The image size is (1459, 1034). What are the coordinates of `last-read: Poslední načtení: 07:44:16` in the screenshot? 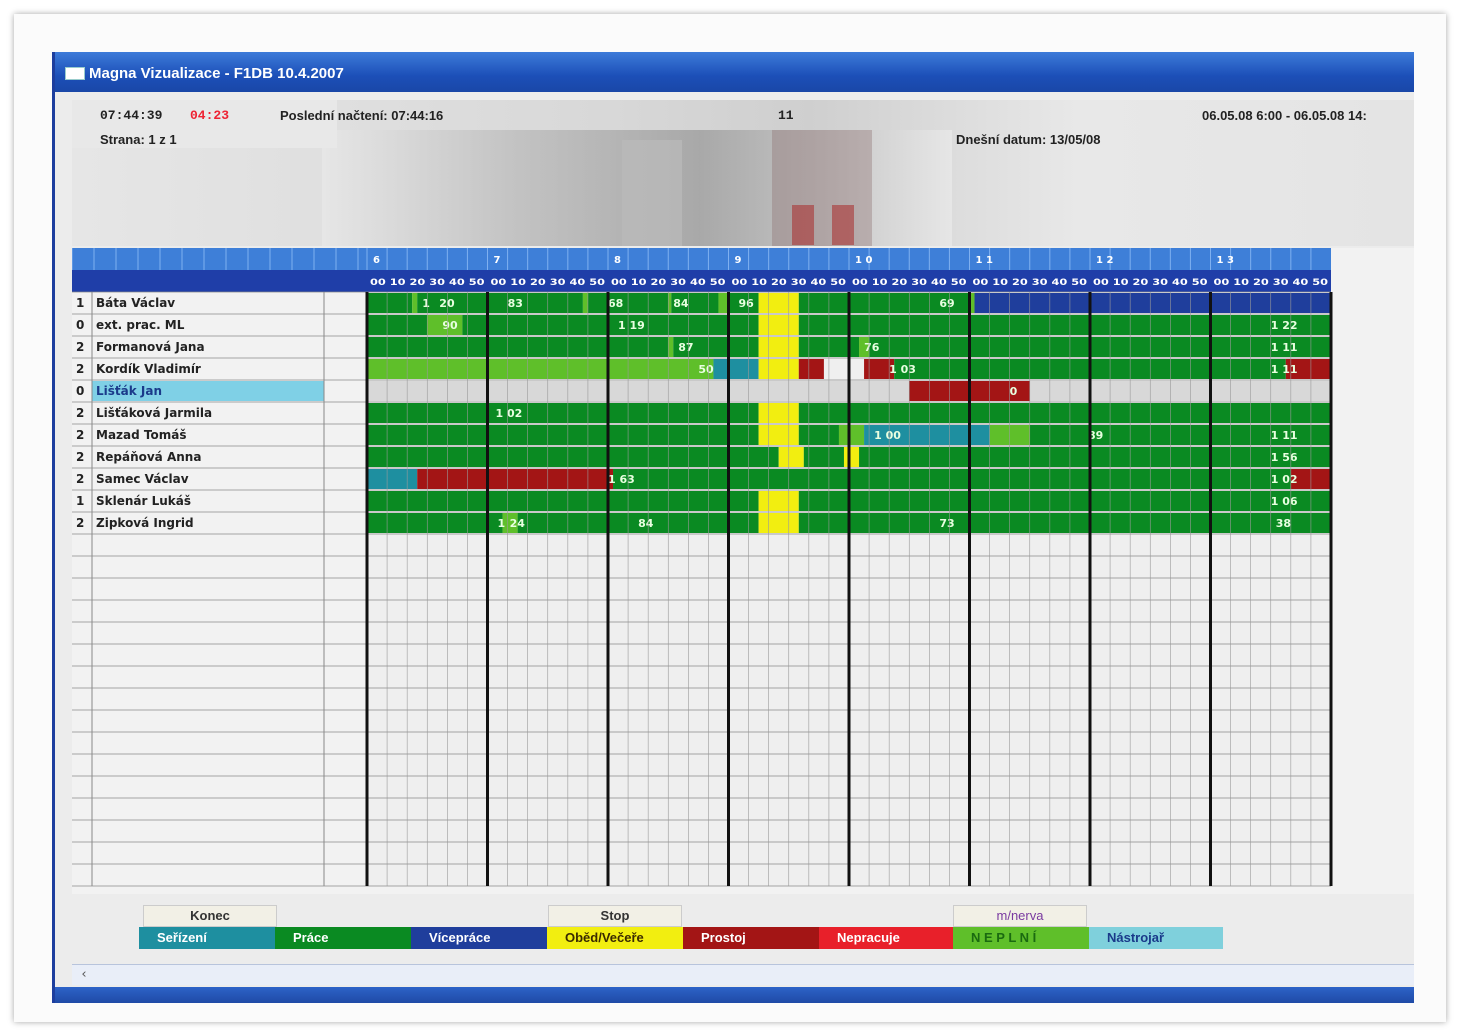 It's located at (362, 115).